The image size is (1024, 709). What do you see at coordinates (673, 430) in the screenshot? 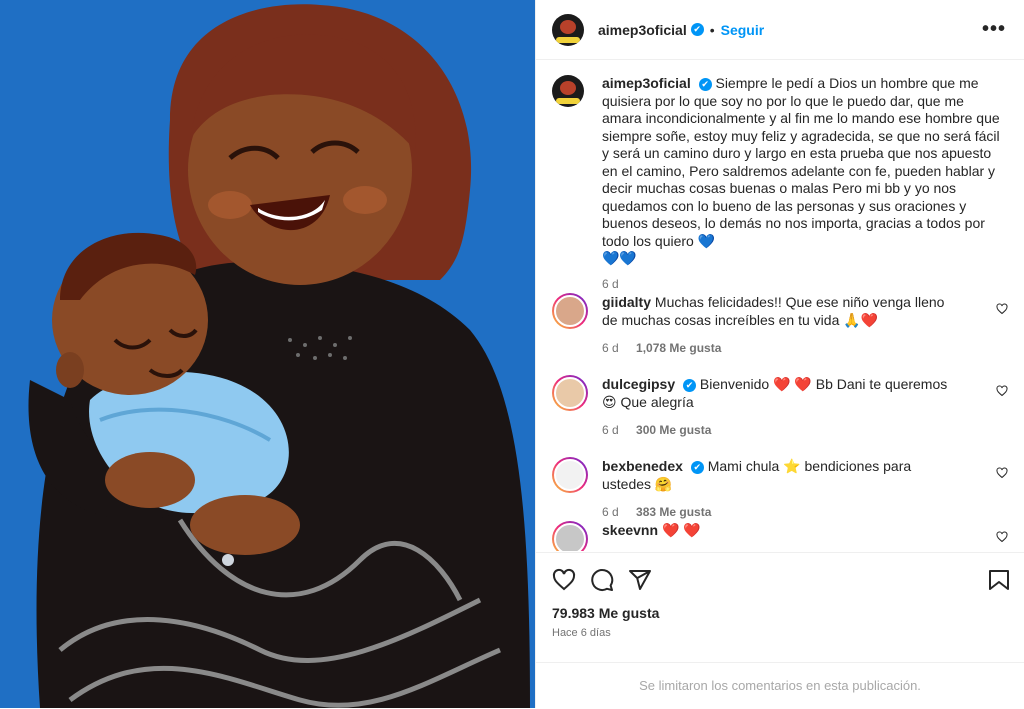
I see `comment-likes: 300 Me gusta` at bounding box center [673, 430].